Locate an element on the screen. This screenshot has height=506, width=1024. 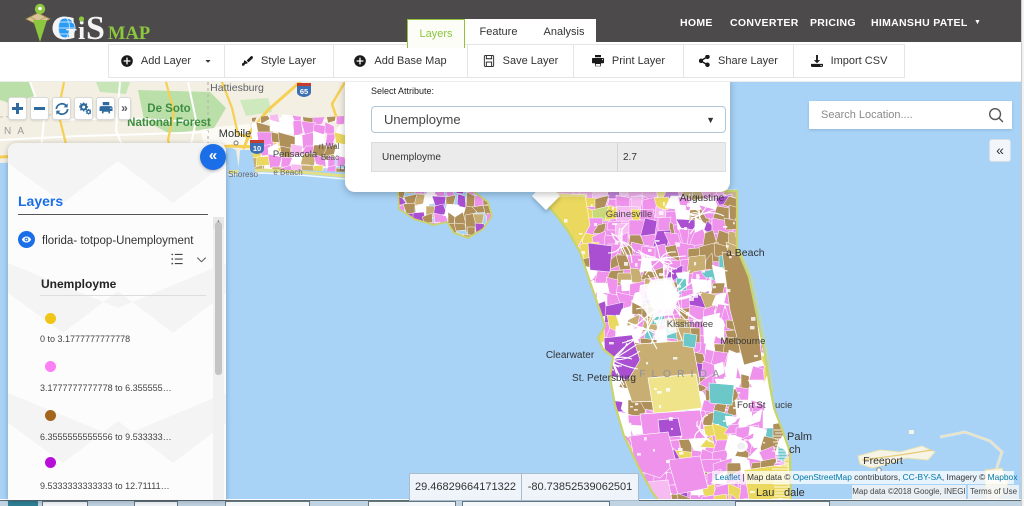
svg-text: N A is located at coordinates (15, 131).